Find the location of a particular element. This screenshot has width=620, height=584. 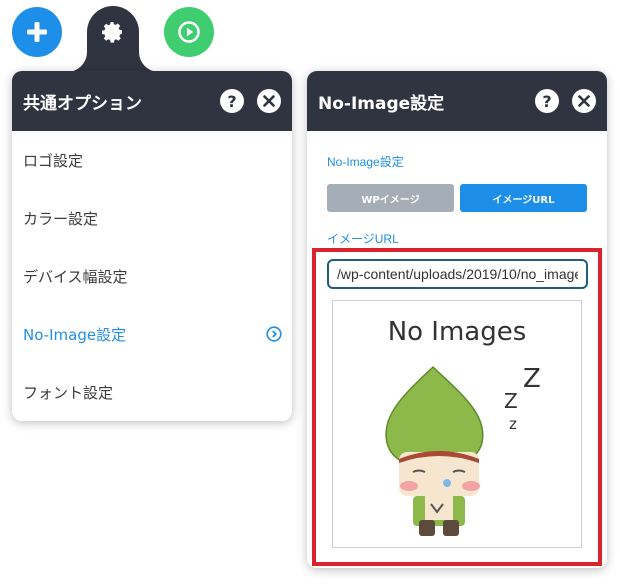

plus-icon is located at coordinates (37, 32).